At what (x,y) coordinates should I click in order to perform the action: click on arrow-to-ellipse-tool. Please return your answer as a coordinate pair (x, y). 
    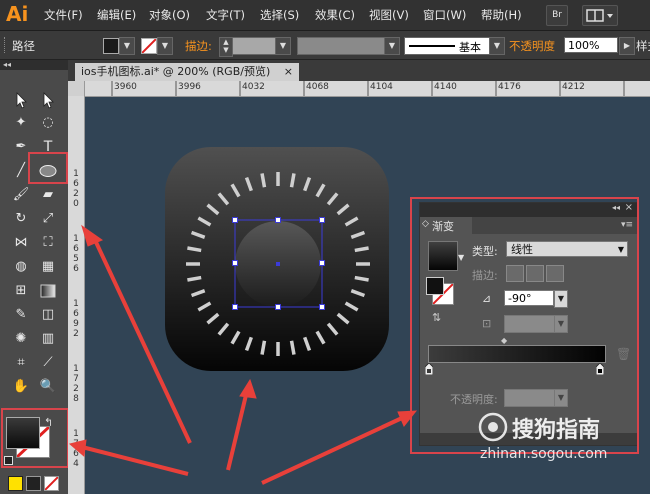
    Looking at the image, I should click on (136, 334).